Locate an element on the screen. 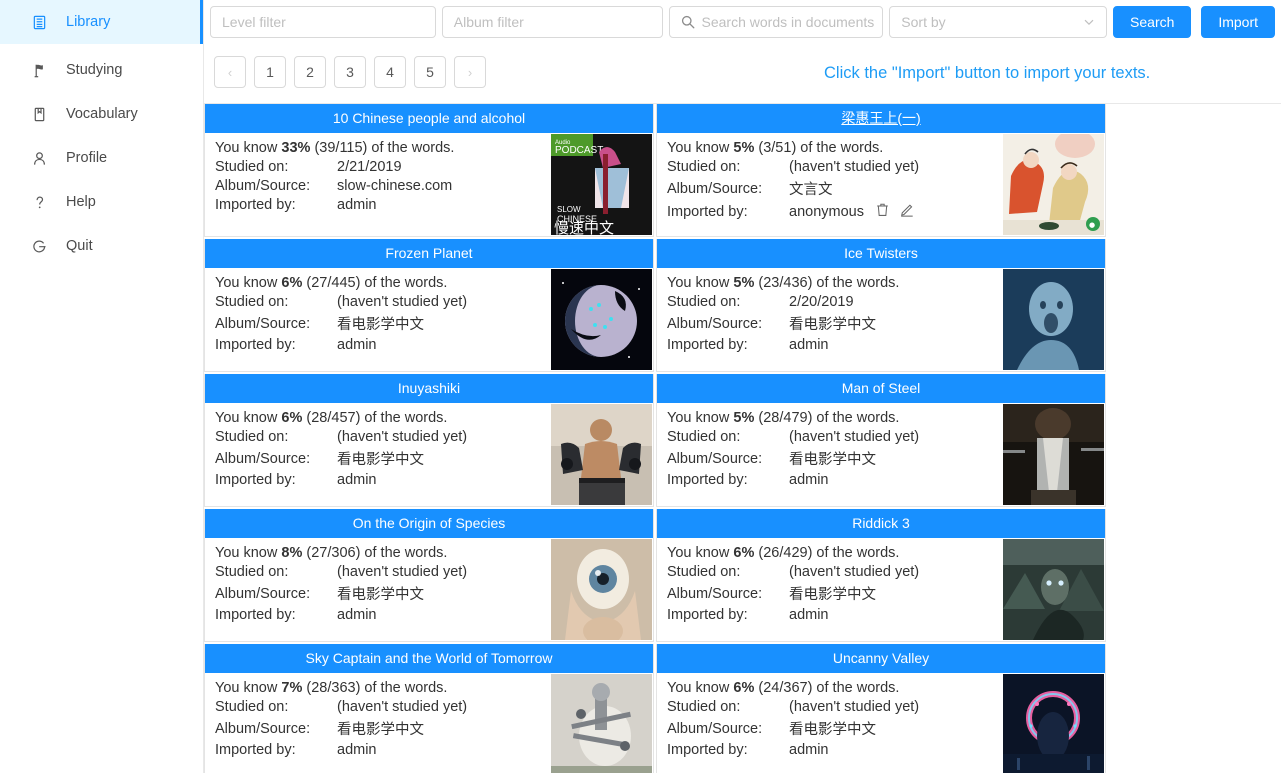 This screenshot has height=773, width=1281. card-known-words: You know 8% (27/306) of the words. is located at coordinates (383, 553).